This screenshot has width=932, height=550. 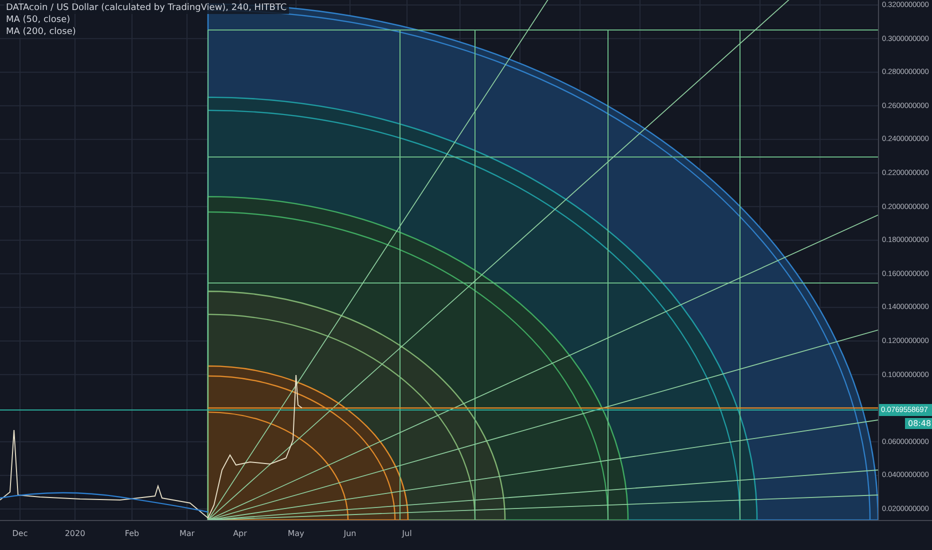 What do you see at coordinates (41, 32) in the screenshot?
I see `indicator-label: MA (200, close)` at bounding box center [41, 32].